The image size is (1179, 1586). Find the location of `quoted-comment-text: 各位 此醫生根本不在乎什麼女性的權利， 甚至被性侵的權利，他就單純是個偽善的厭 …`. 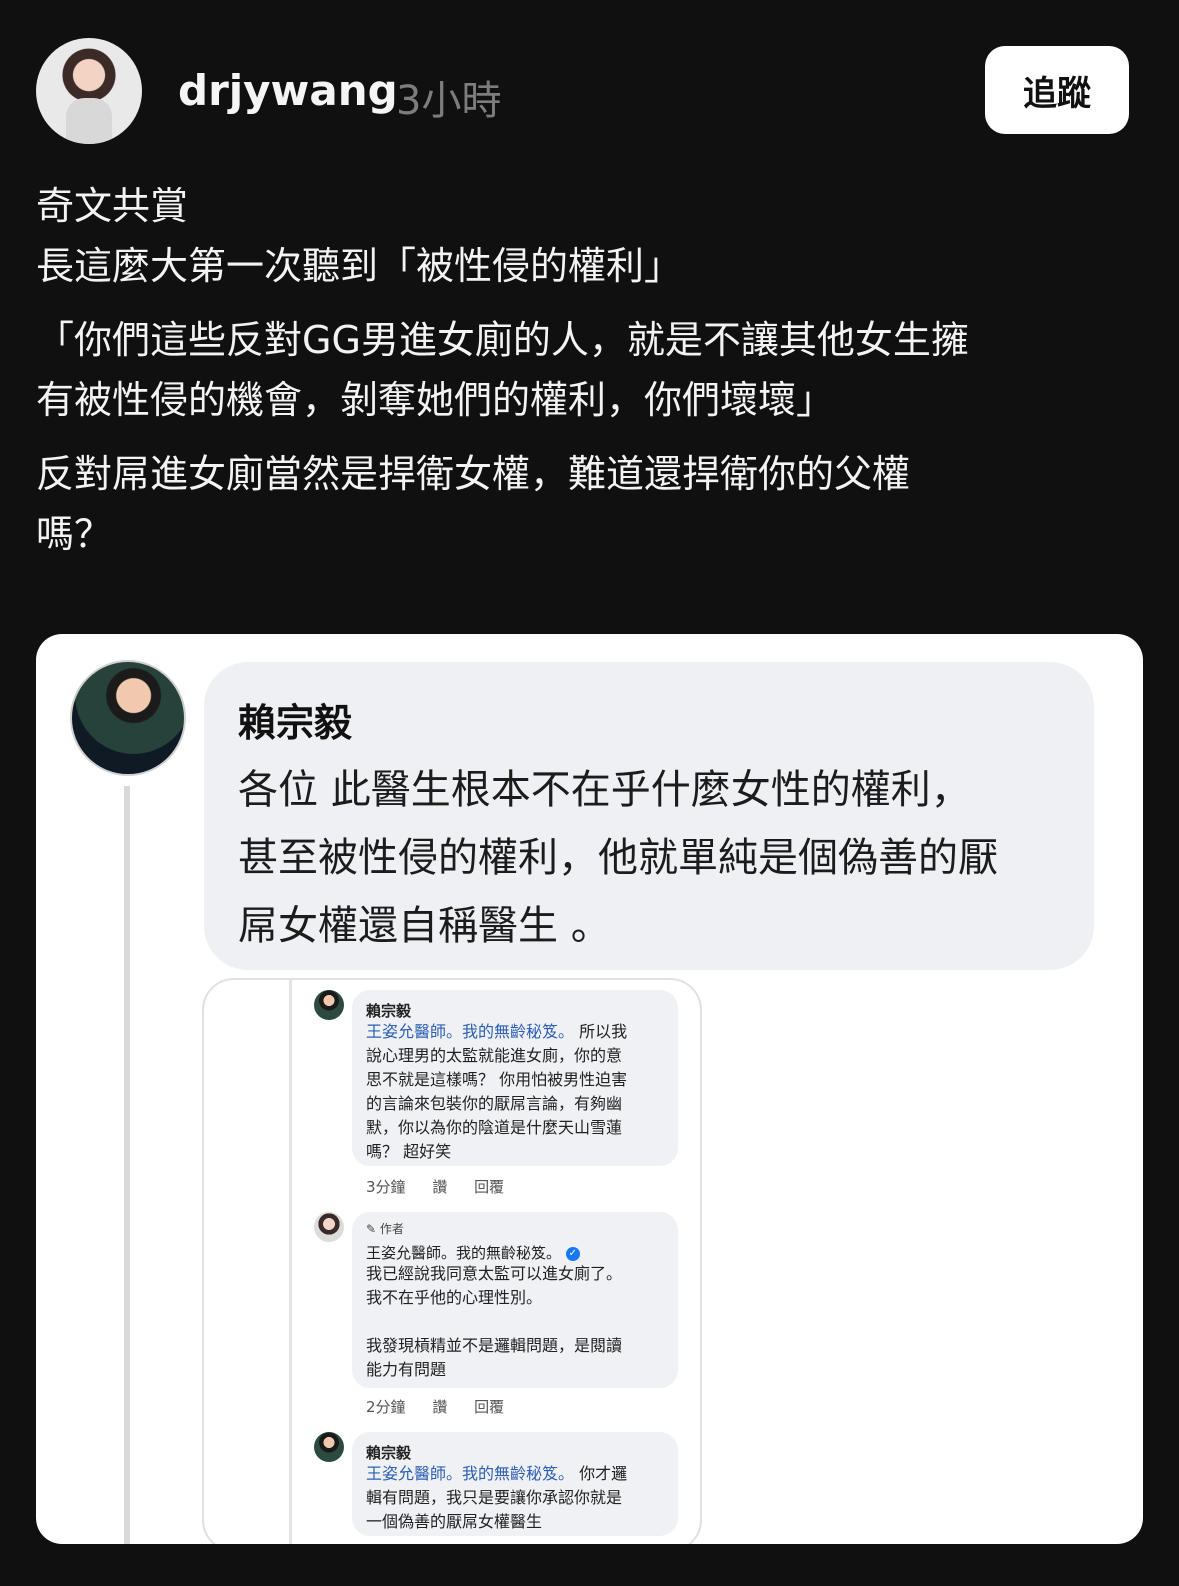

quoted-comment-text: 各位 此醫生根本不在乎什麼女性的權利， 甚至被性侵的權利，他就單純是個偽善的厭 … is located at coordinates (658, 858).